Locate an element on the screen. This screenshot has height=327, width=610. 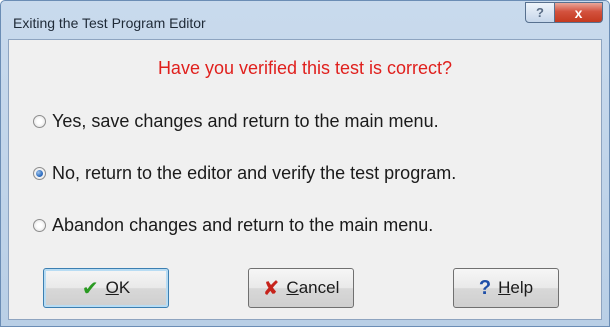
help-button: ? Help is located at coordinates (506, 288).